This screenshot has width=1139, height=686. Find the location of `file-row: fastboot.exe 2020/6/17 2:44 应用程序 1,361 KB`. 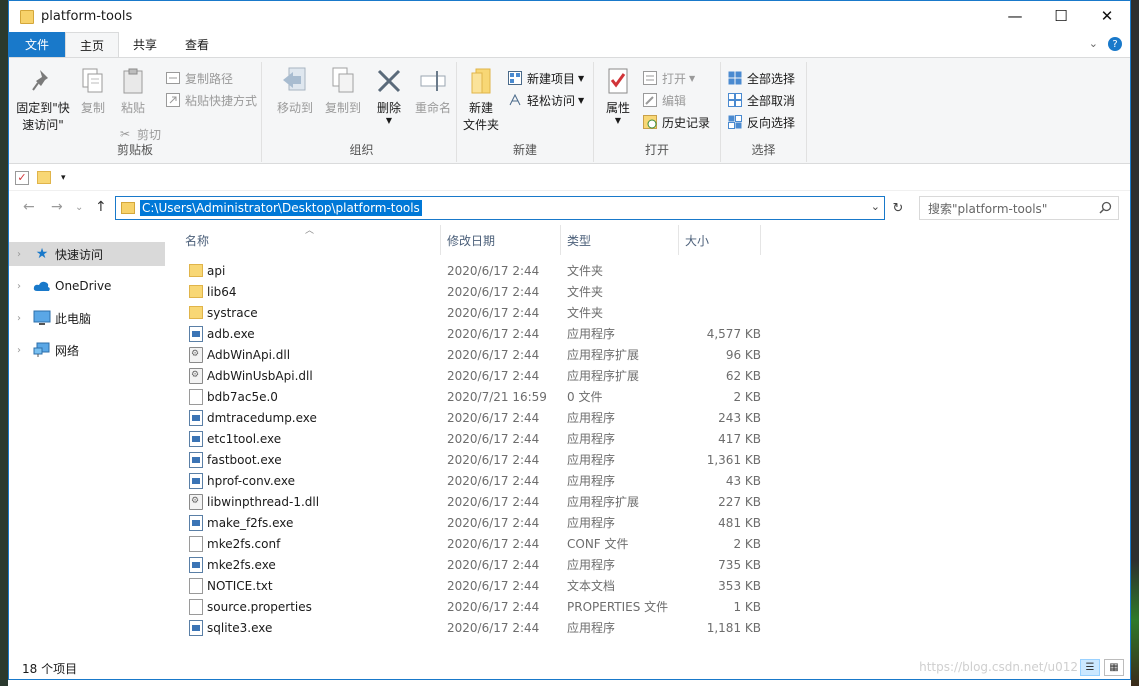

file-row: fastboot.exe 2020/6/17 2:44 应用程序 1,361 KB is located at coordinates (479, 459).